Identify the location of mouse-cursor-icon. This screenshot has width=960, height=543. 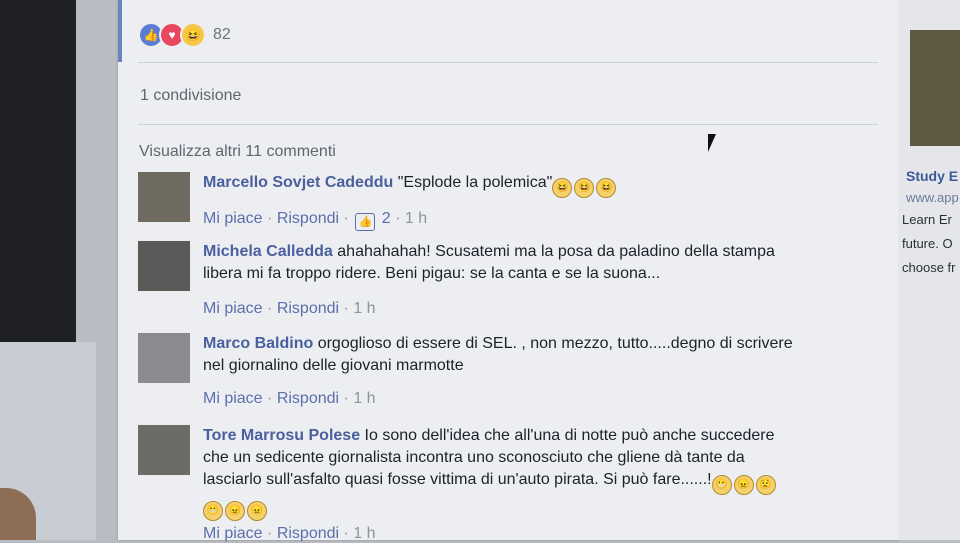
(712, 143).